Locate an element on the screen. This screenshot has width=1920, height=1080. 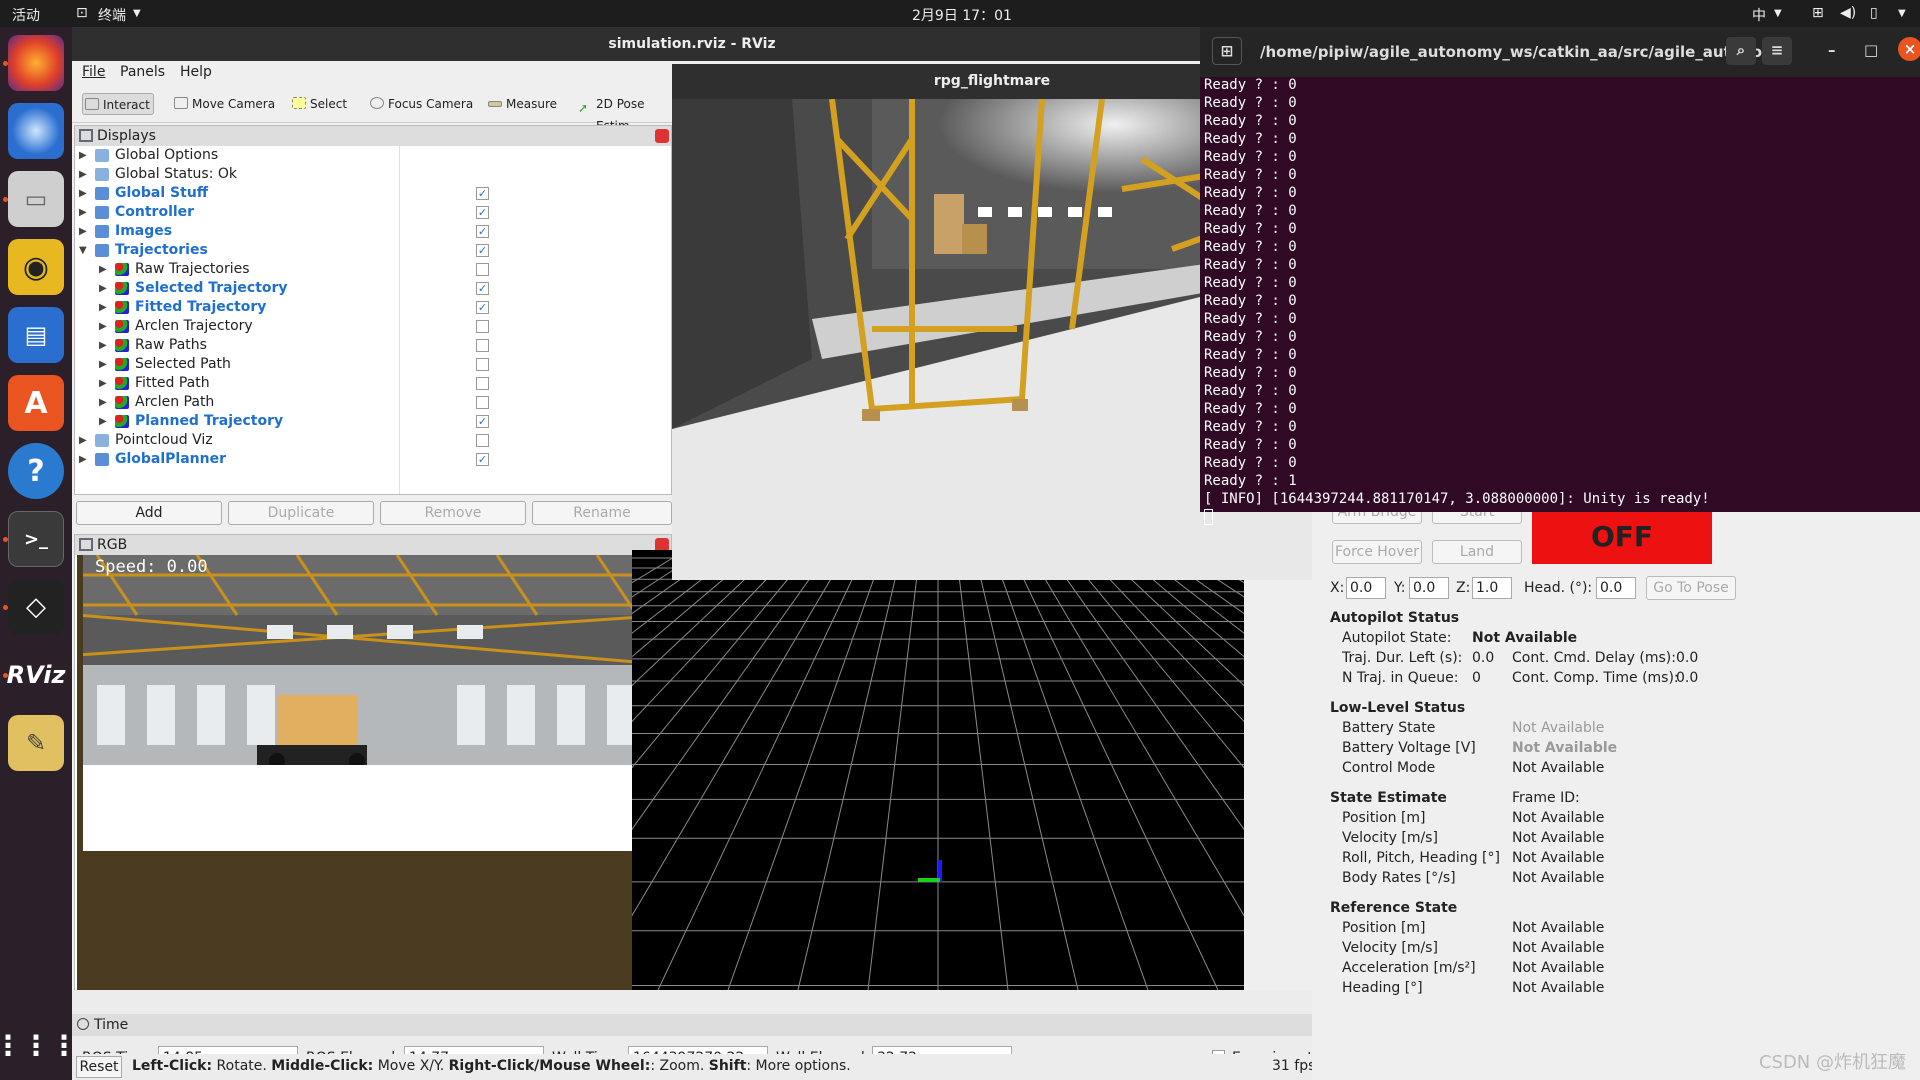
display-tree-row: ▶ GlobalPlanner ✓ is located at coordinates (373, 459).